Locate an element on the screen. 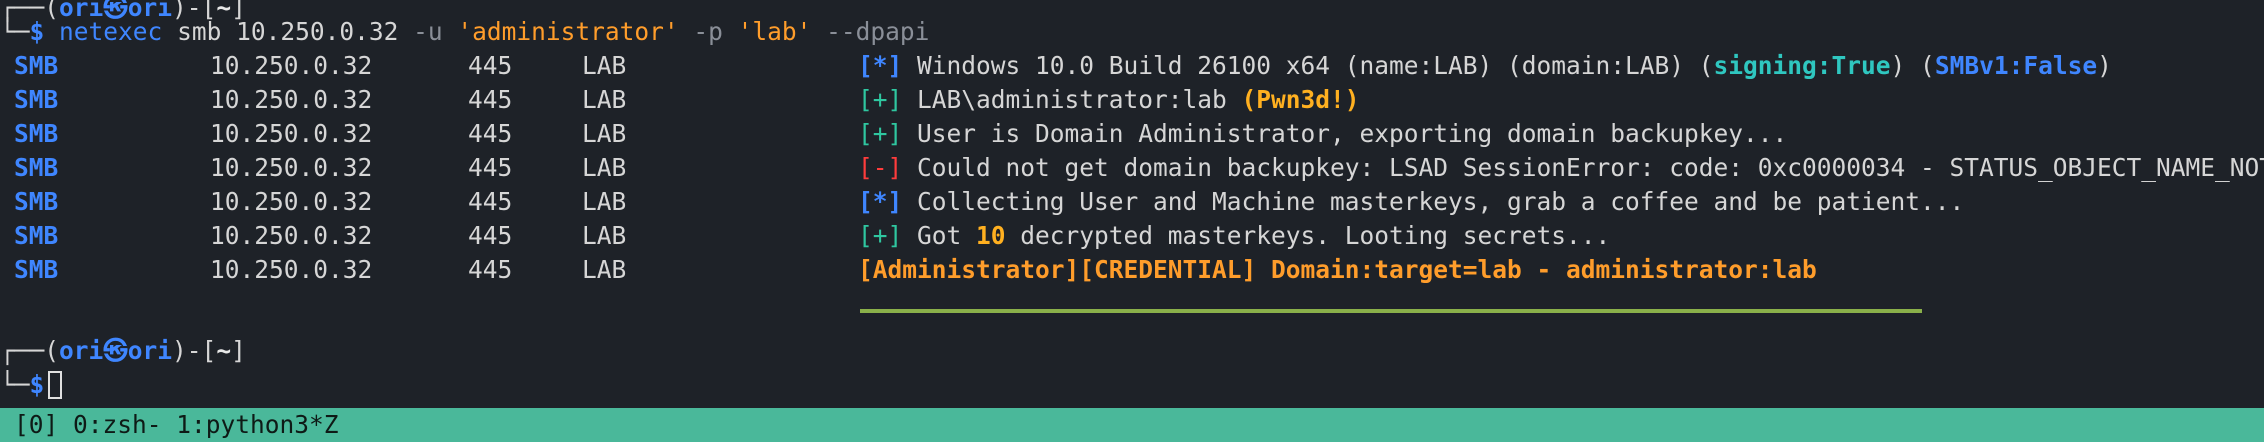  prompt-dir: ~ is located at coordinates (224, 350).